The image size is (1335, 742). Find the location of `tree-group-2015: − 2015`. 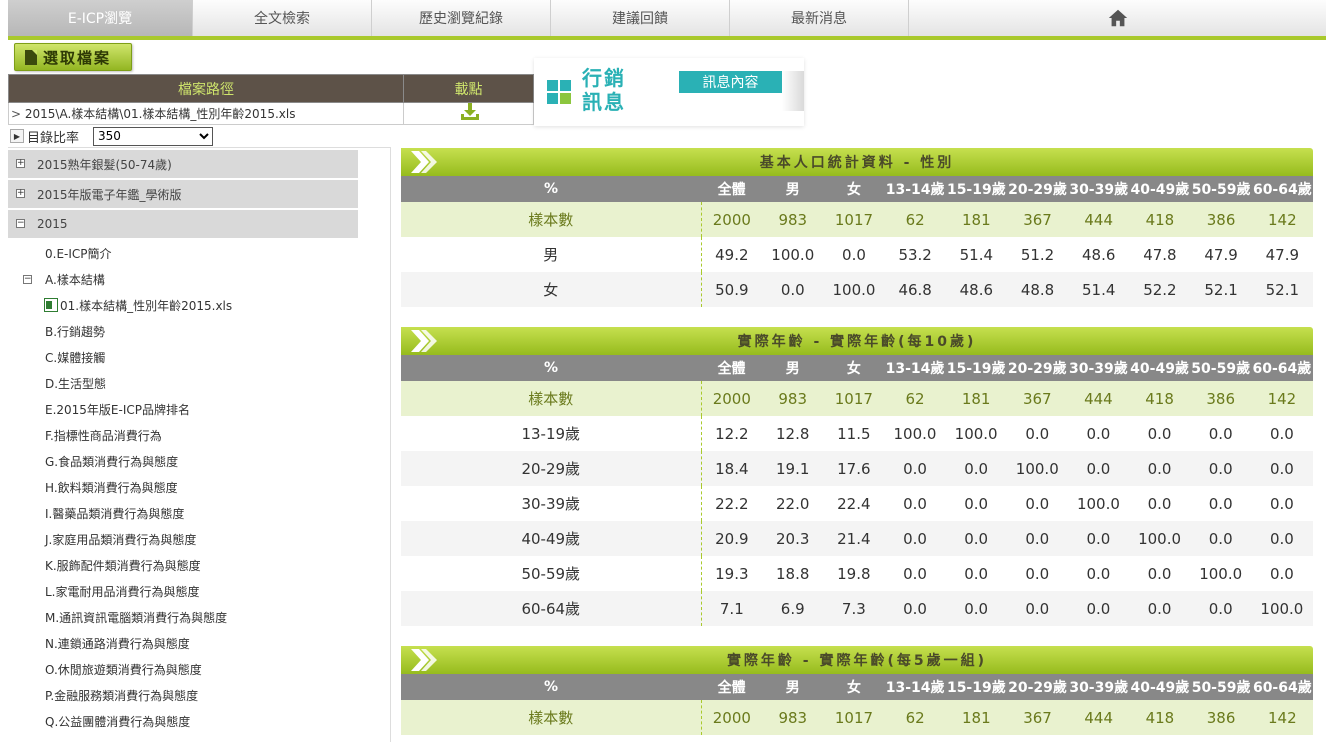

tree-group-2015: − 2015 is located at coordinates (183, 224).